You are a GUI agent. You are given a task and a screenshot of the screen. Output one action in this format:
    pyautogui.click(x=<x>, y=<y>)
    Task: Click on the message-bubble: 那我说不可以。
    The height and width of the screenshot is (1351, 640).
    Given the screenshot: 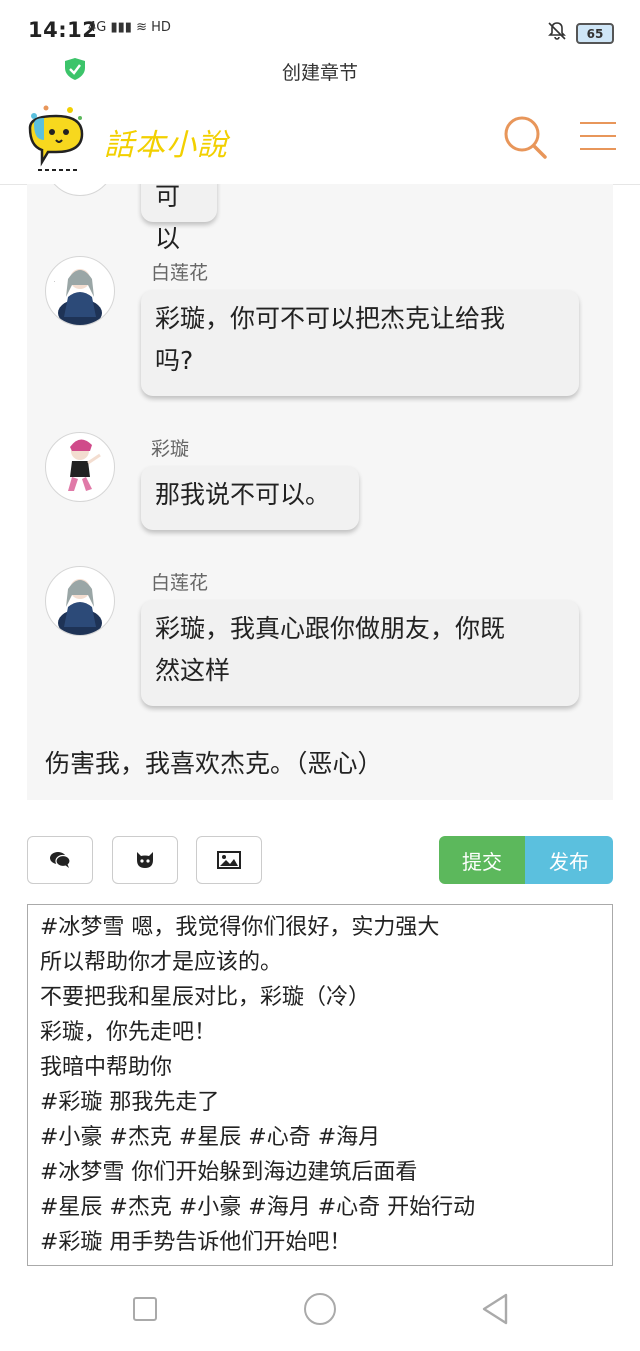 What is the action you would take?
    pyautogui.click(x=250, y=498)
    